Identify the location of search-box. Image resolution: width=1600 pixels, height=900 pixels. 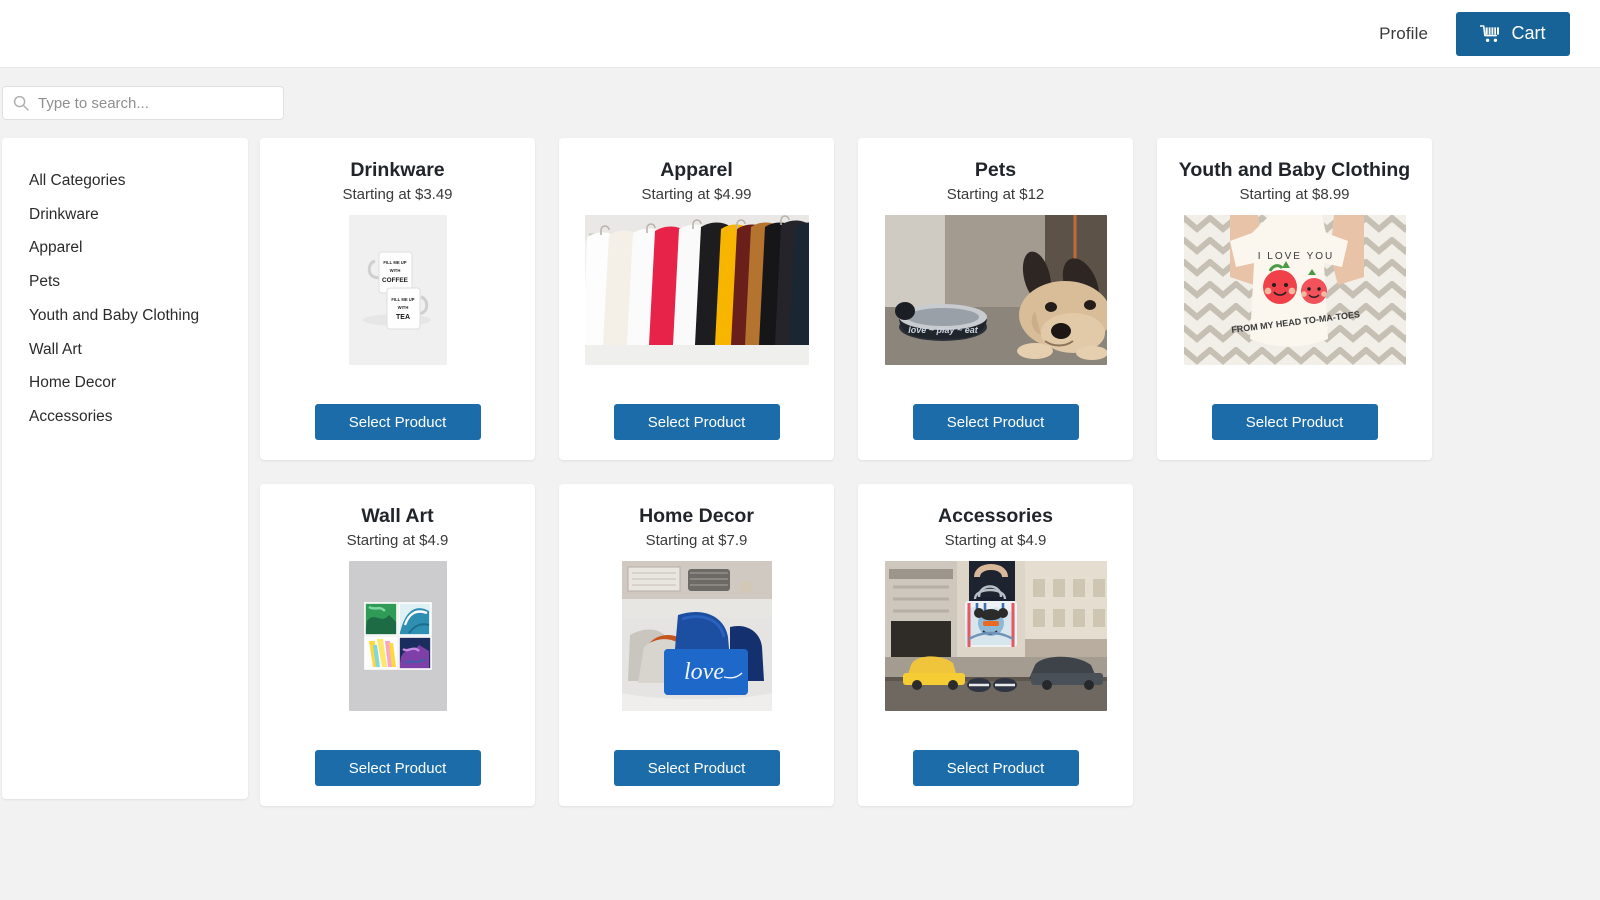
(143, 103).